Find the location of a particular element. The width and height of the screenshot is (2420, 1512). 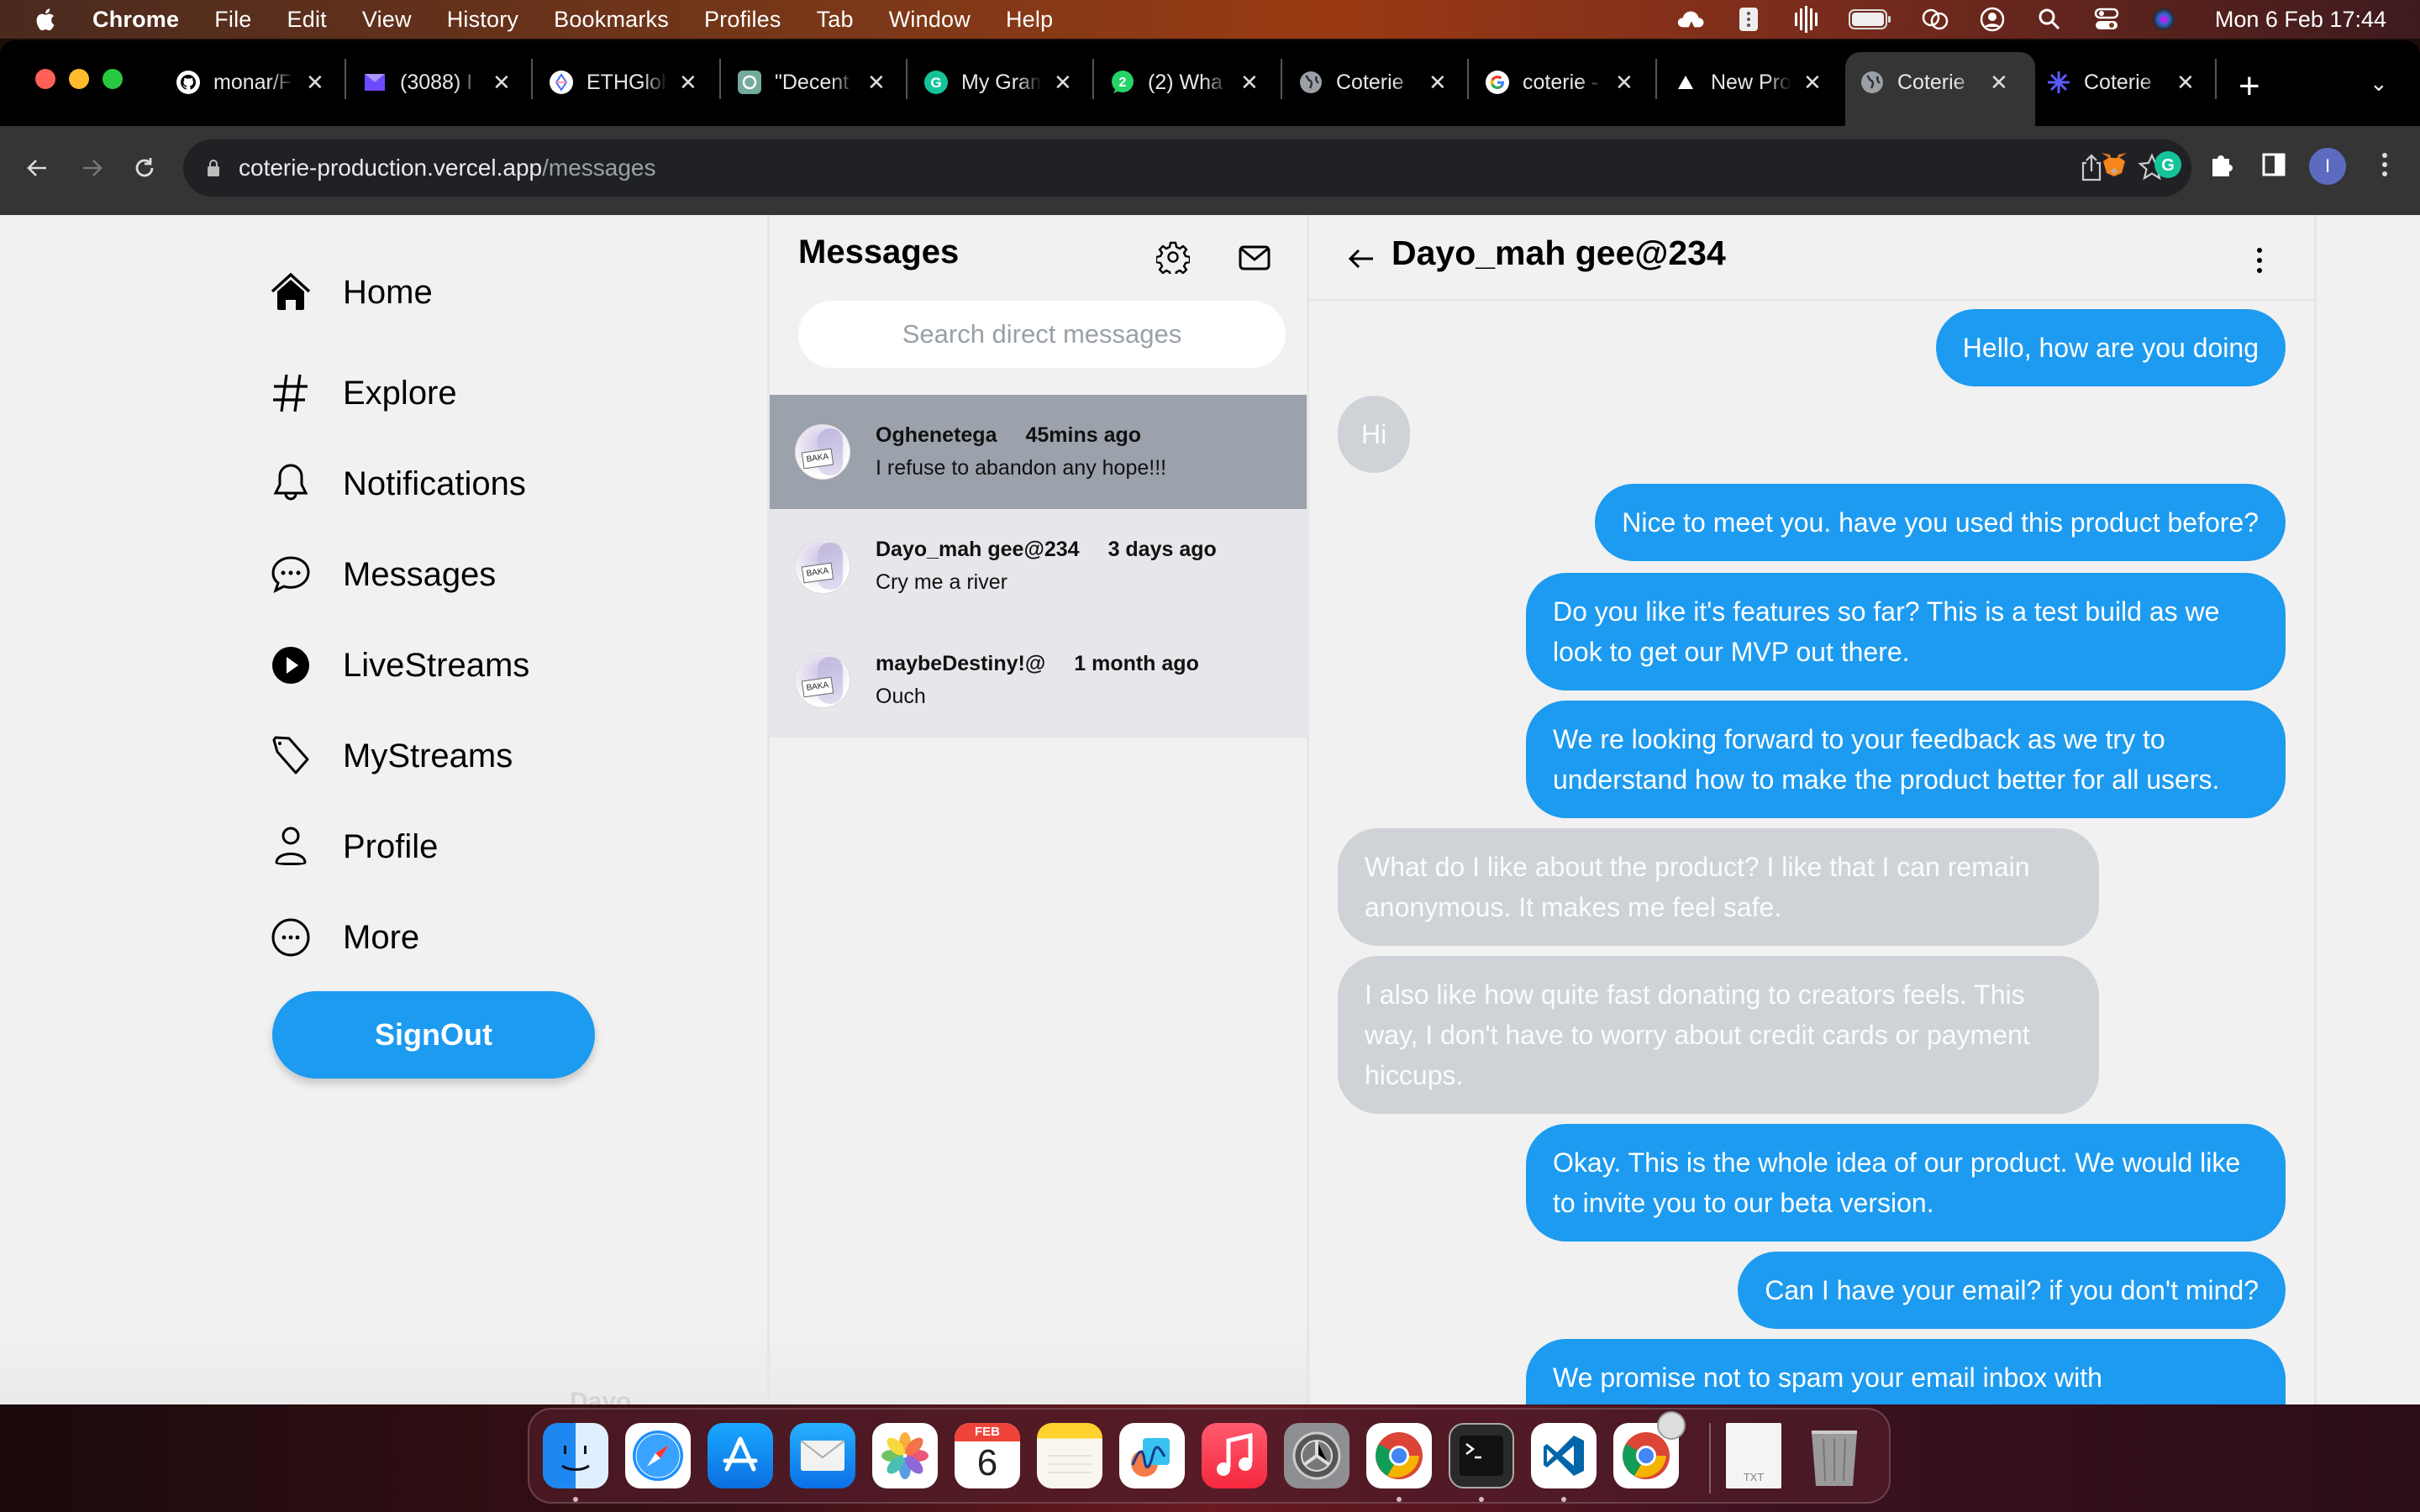

back-button is located at coordinates (36, 168).